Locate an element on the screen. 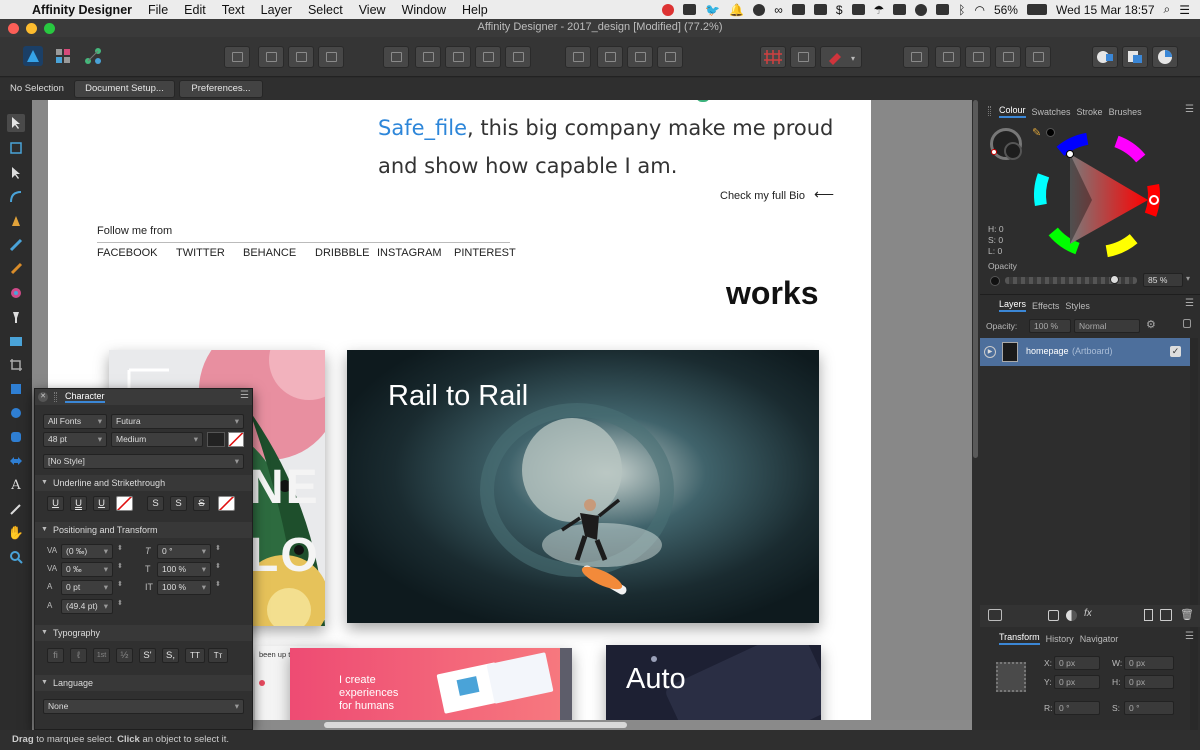  vertical-scale-stepper-icon: ⬍ is located at coordinates (218, 566).